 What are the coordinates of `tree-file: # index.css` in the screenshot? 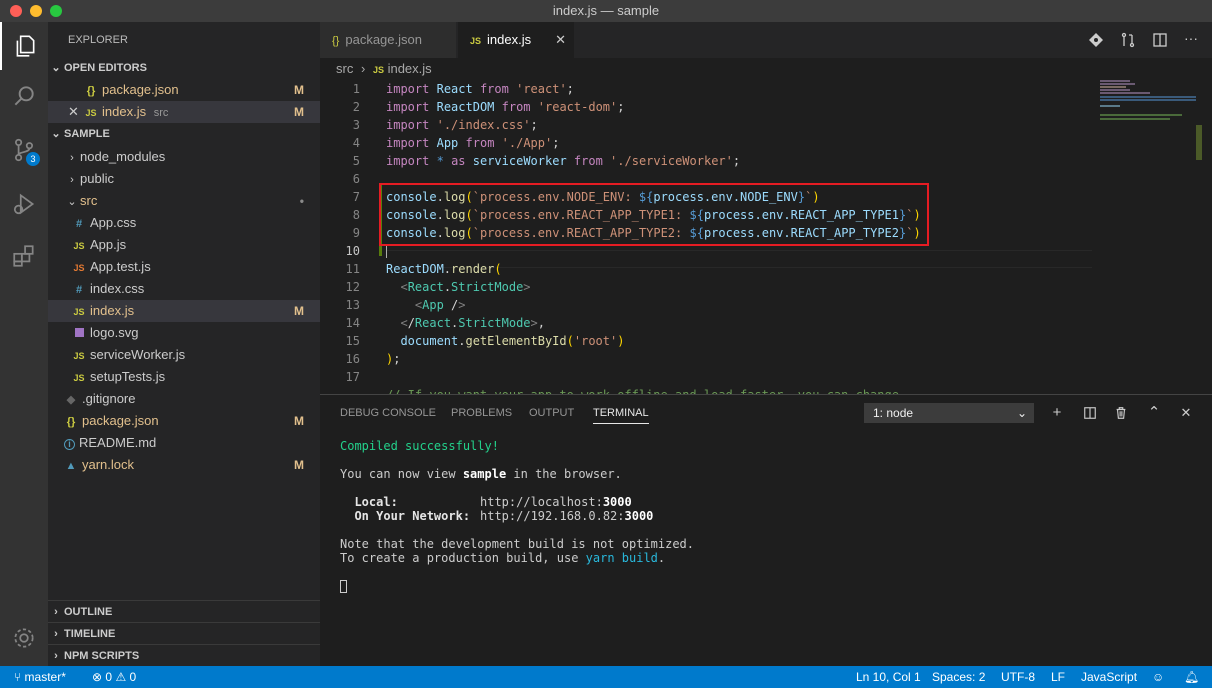 It's located at (184, 289).